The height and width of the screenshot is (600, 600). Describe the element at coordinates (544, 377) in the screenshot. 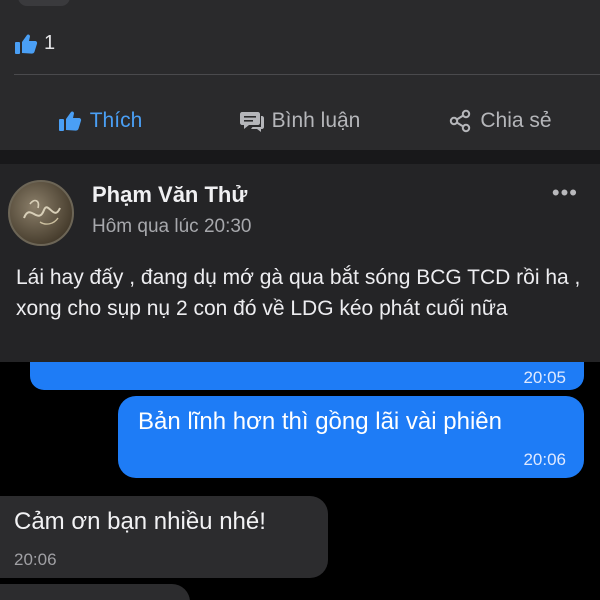

I see `message-time: 20:05` at that location.